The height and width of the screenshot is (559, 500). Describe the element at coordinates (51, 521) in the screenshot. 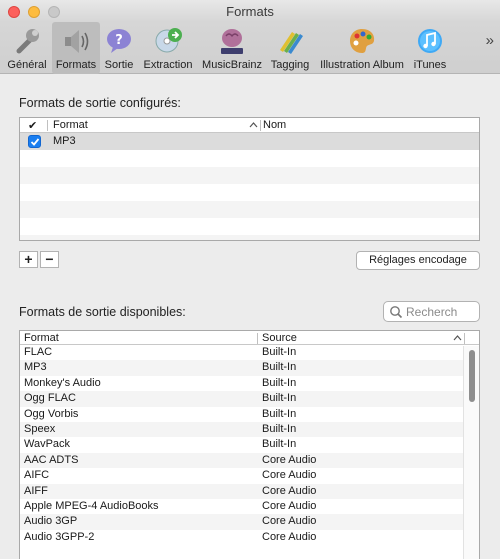

I see `format-cell: Audio 3GP` at that location.